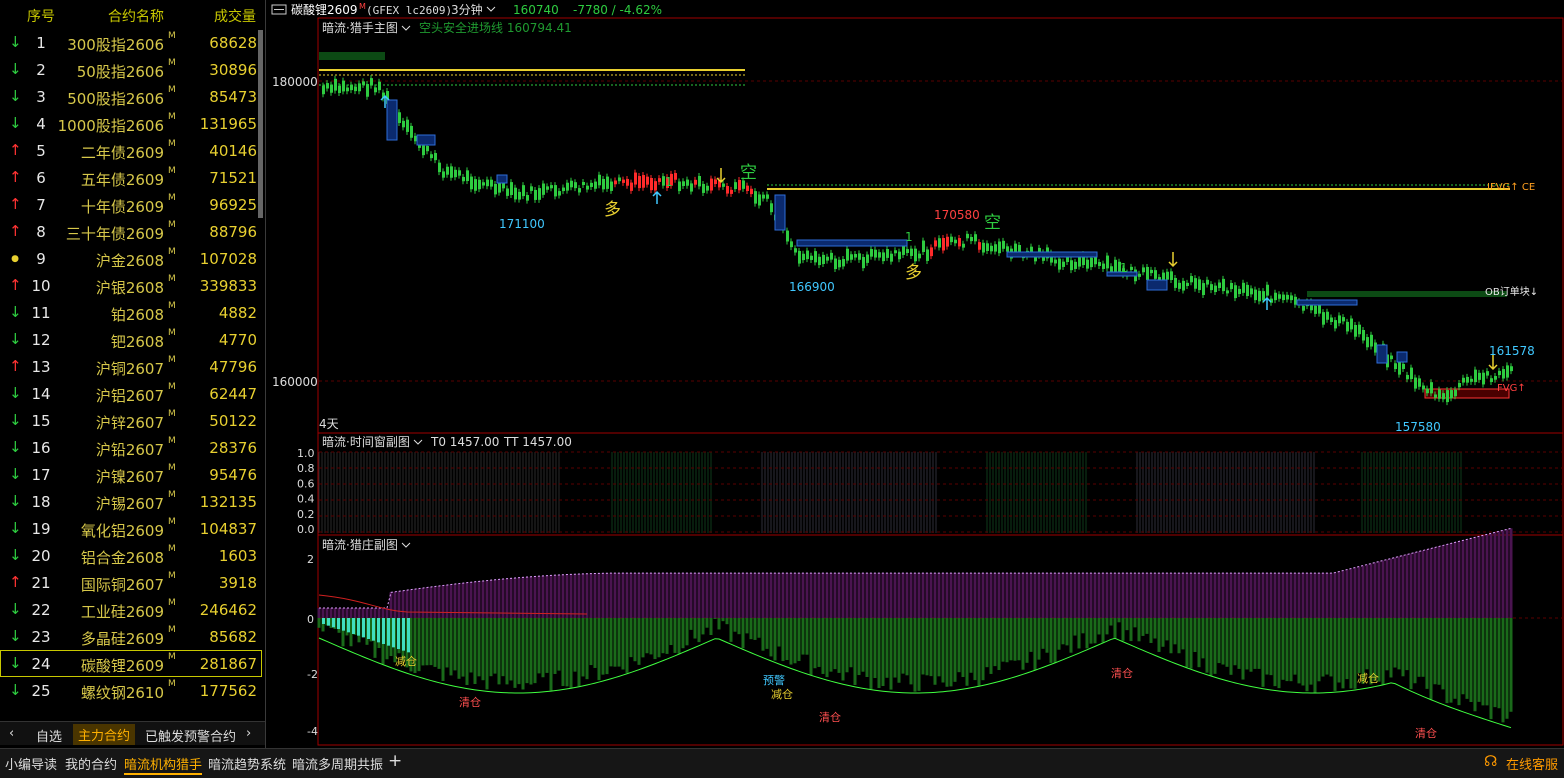 This screenshot has height=778, width=1564. I want to click on list-item: ↑ 5 二年债2609 M 40146, so click(131, 150).